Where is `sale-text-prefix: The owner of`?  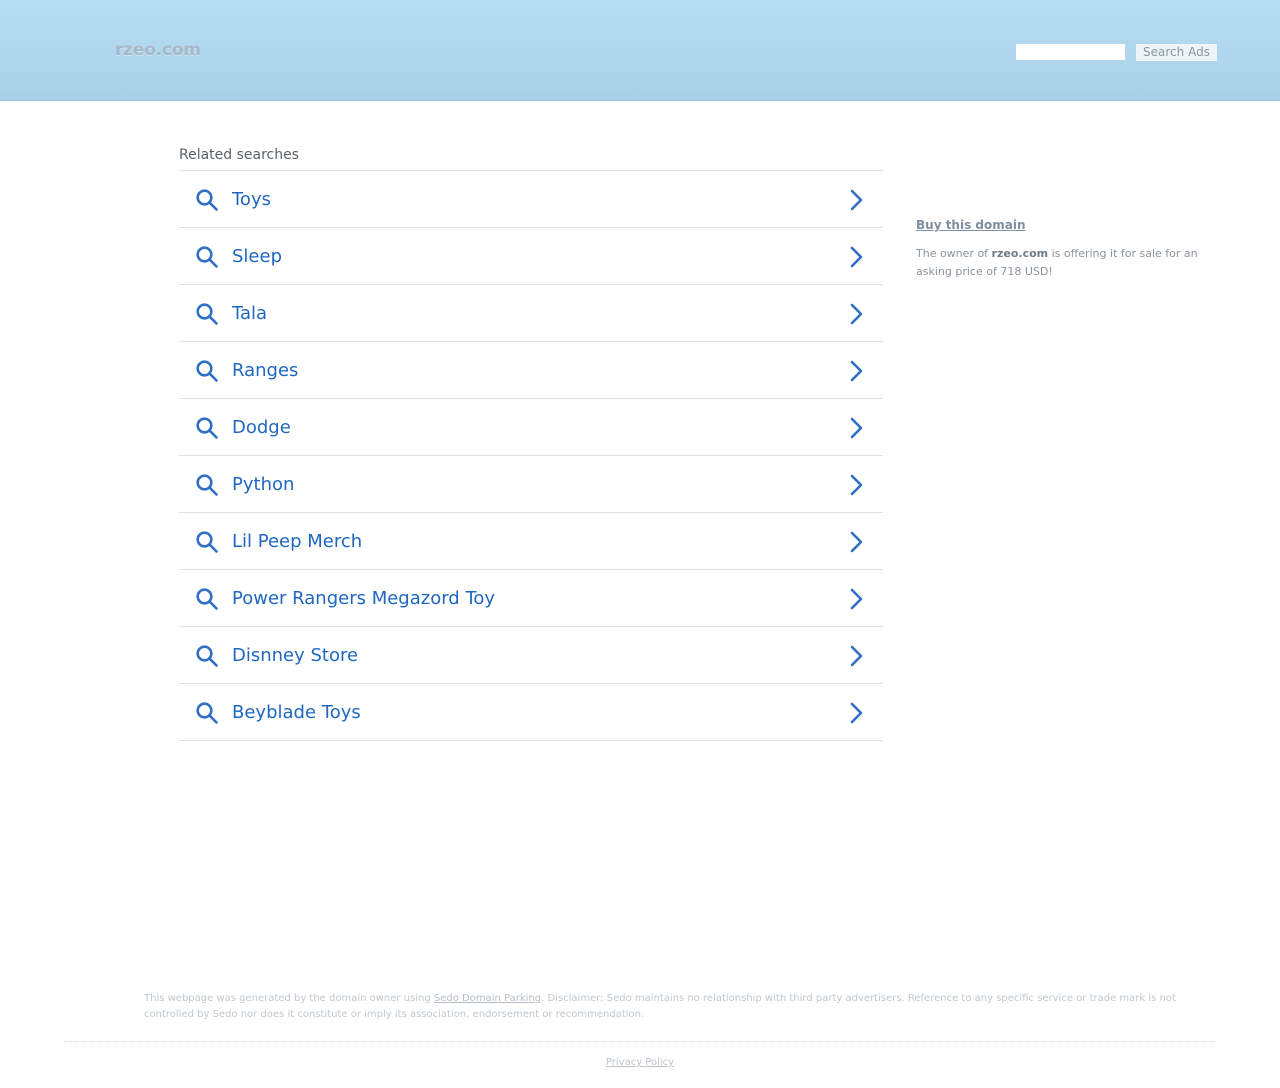 sale-text-prefix: The owner of is located at coordinates (954, 253).